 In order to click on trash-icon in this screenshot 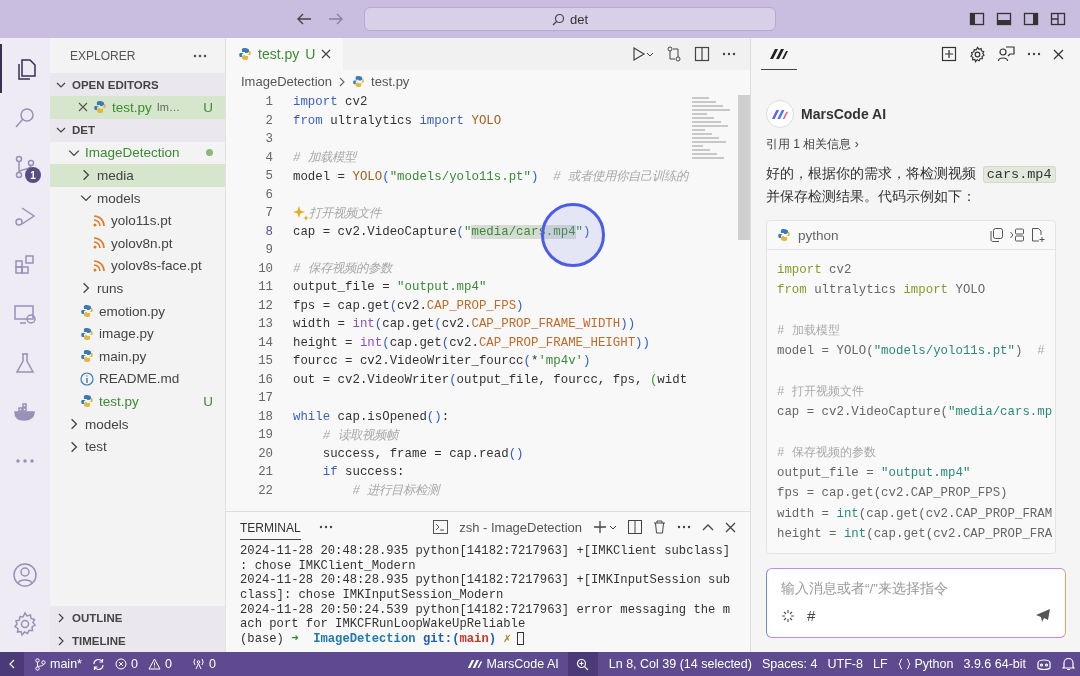, I will do `click(659, 527)`.